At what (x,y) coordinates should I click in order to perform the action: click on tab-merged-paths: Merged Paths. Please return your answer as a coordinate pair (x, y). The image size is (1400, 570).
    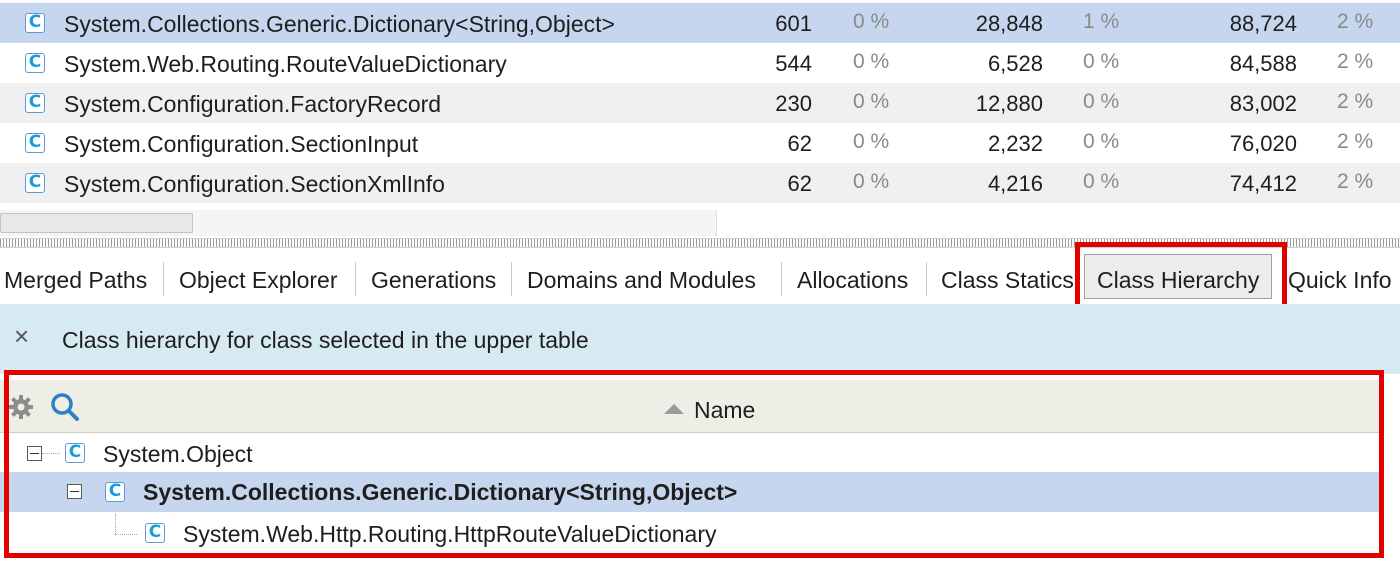
    Looking at the image, I should click on (75, 280).